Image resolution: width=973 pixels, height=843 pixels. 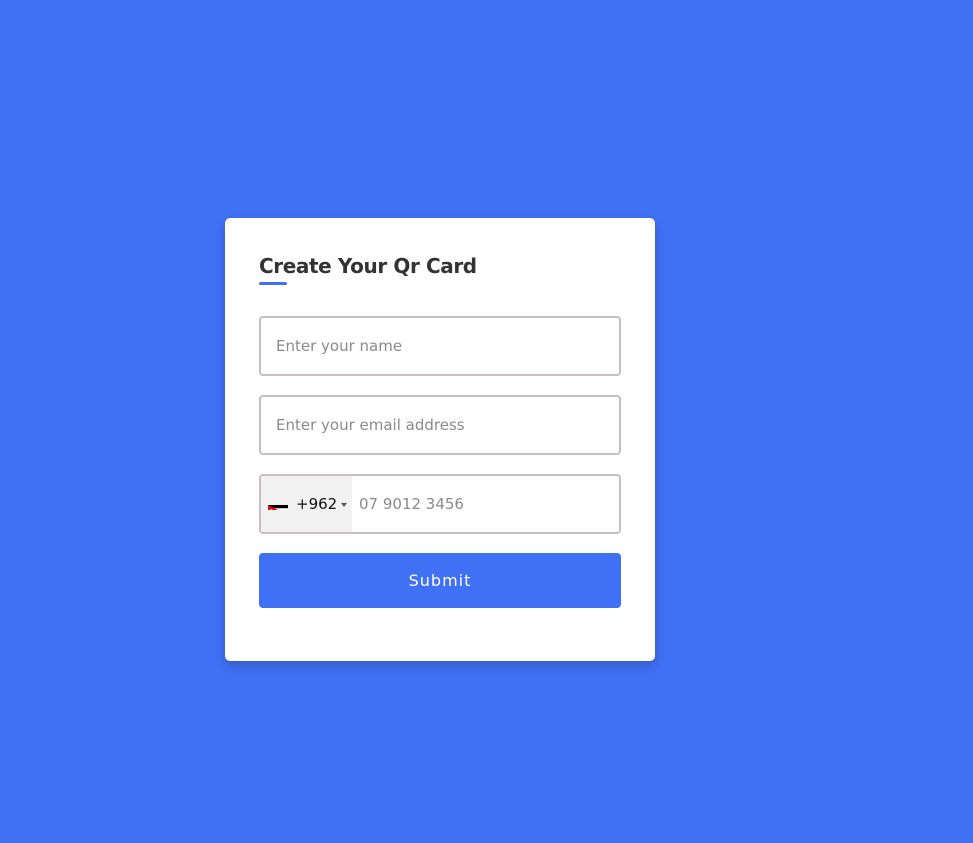 I want to click on email-field, so click(x=440, y=425).